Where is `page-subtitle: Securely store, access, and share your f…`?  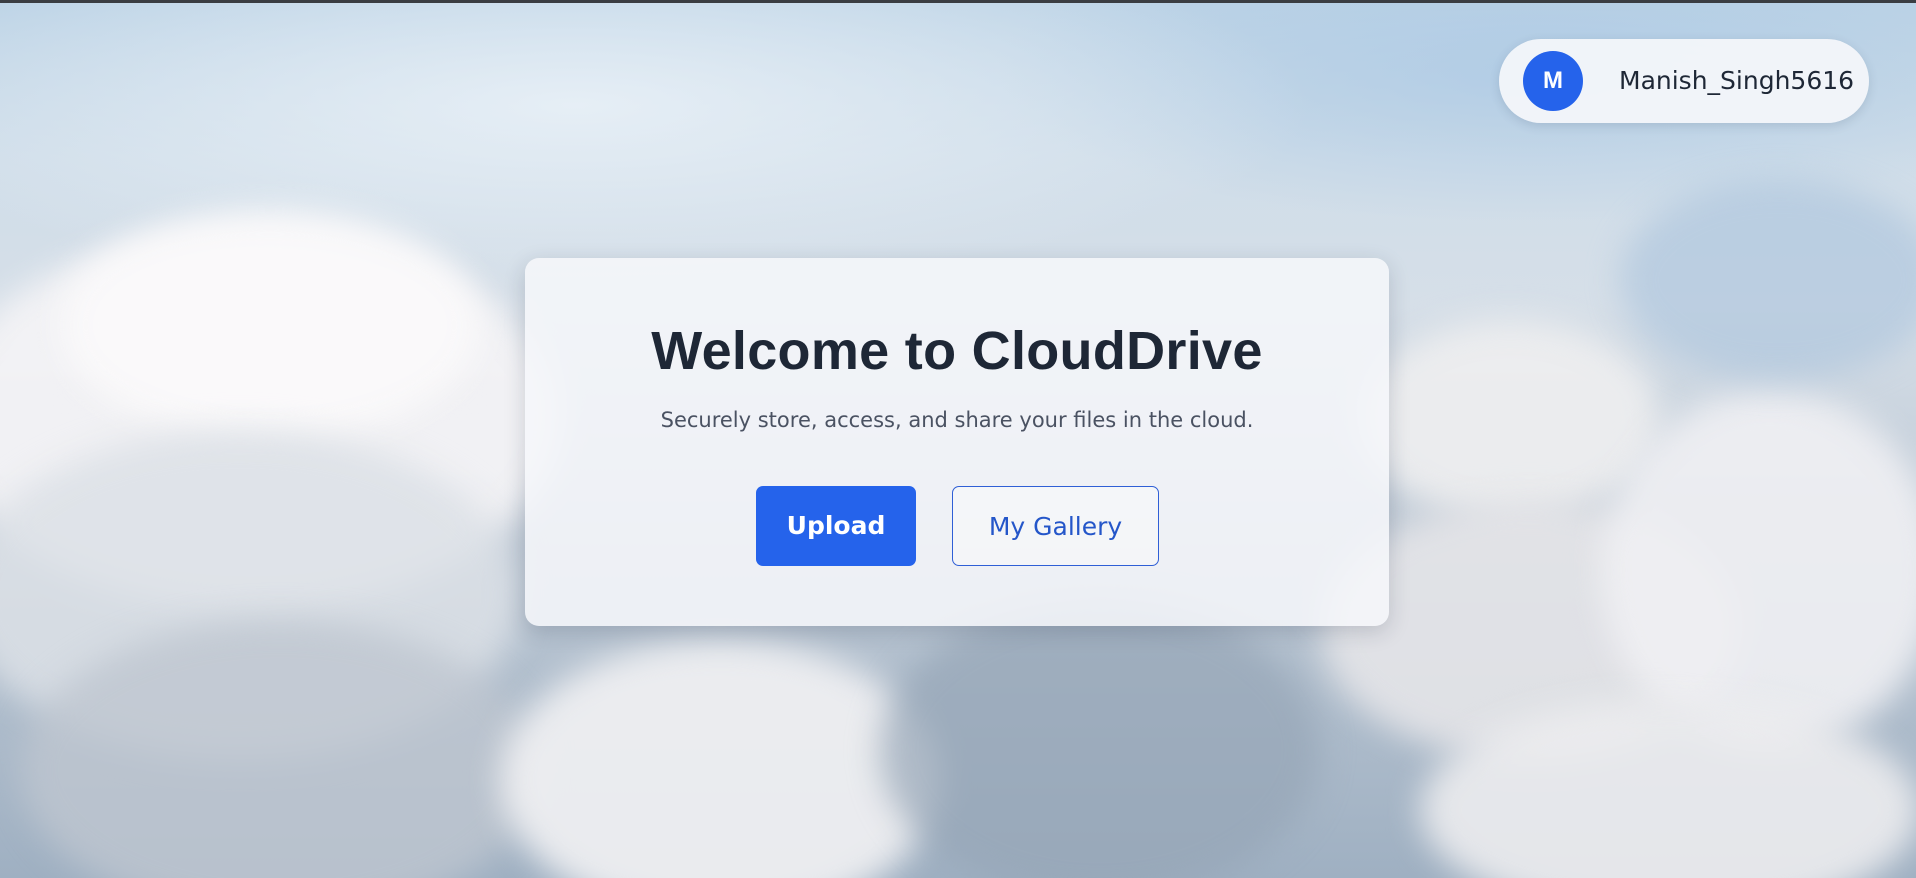
page-subtitle: Securely store, access, and share your f… is located at coordinates (957, 420).